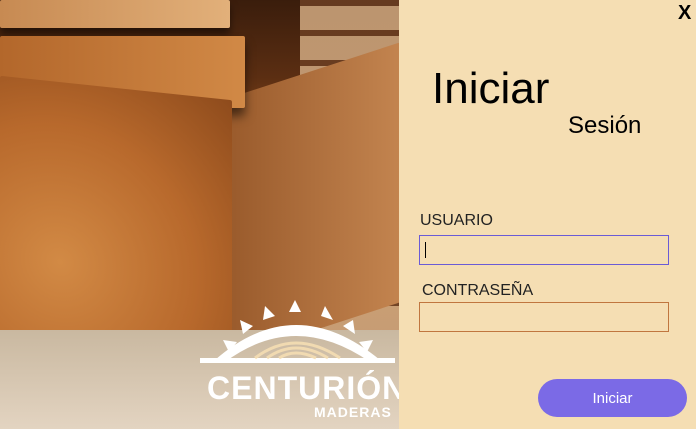 The width and height of the screenshot is (696, 429). I want to click on login-button: Iniciar, so click(612, 398).